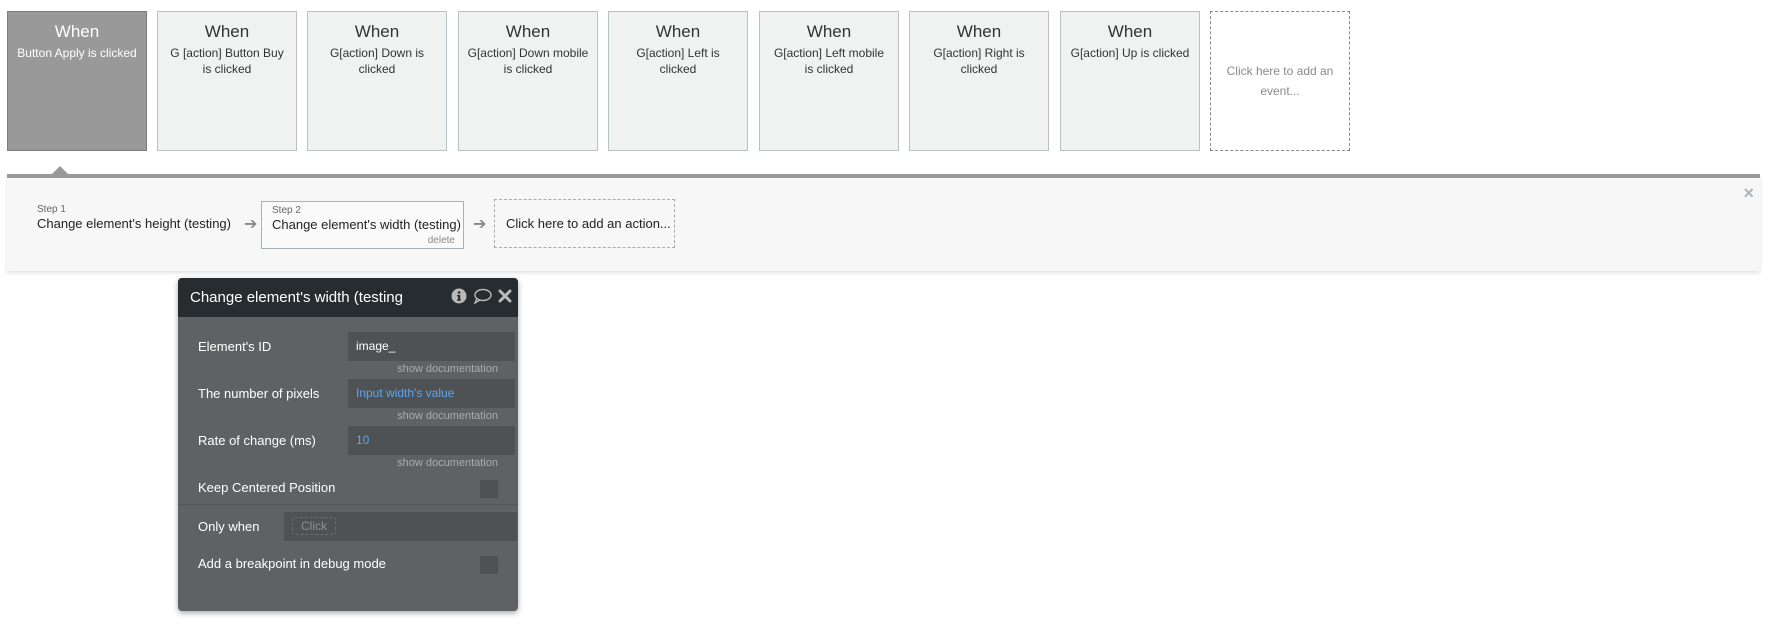 The image size is (1768, 643). What do you see at coordinates (489, 489) in the screenshot?
I see `keep-centered-checkbox` at bounding box center [489, 489].